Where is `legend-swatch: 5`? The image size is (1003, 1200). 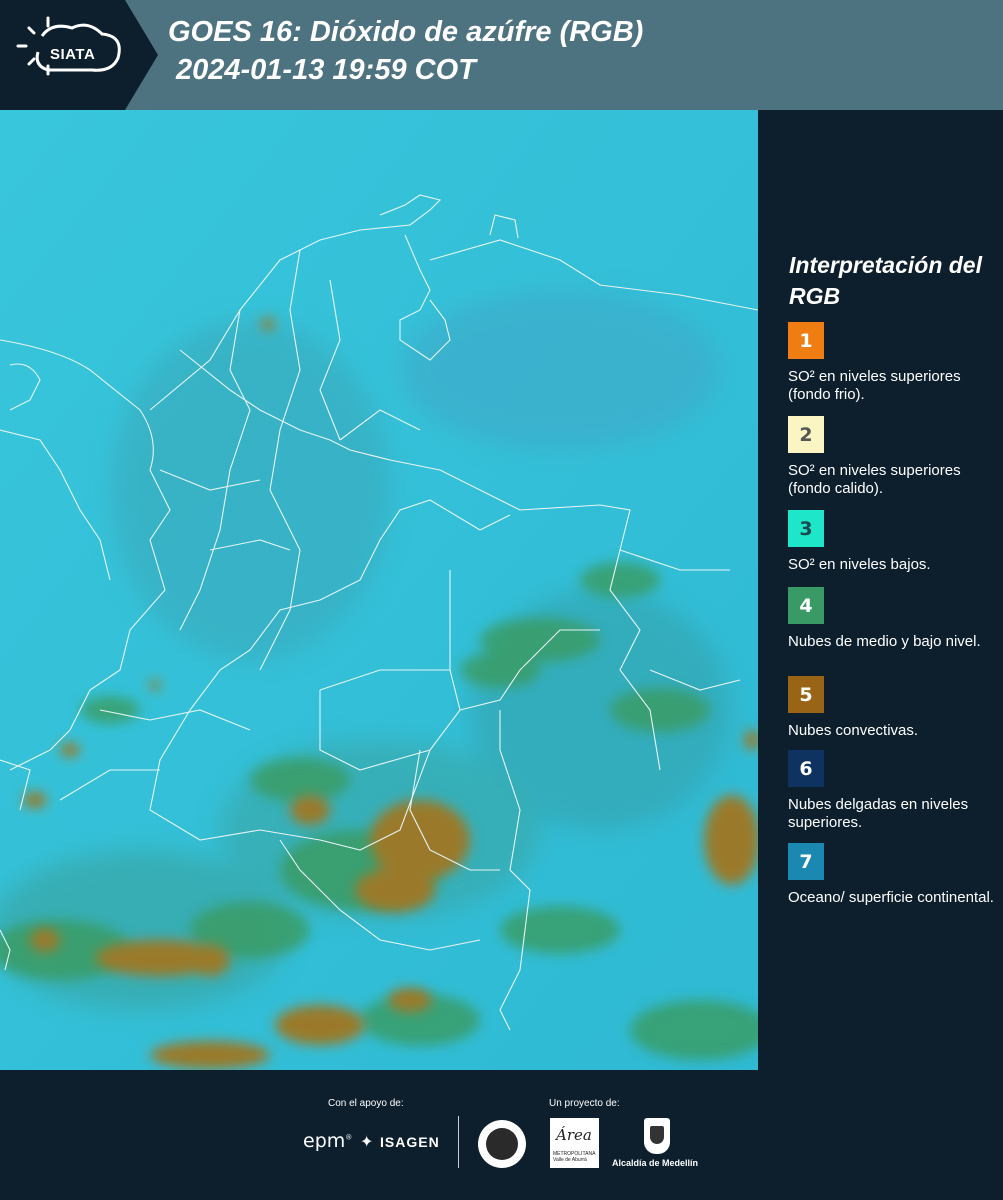
legend-swatch: 5 is located at coordinates (806, 694).